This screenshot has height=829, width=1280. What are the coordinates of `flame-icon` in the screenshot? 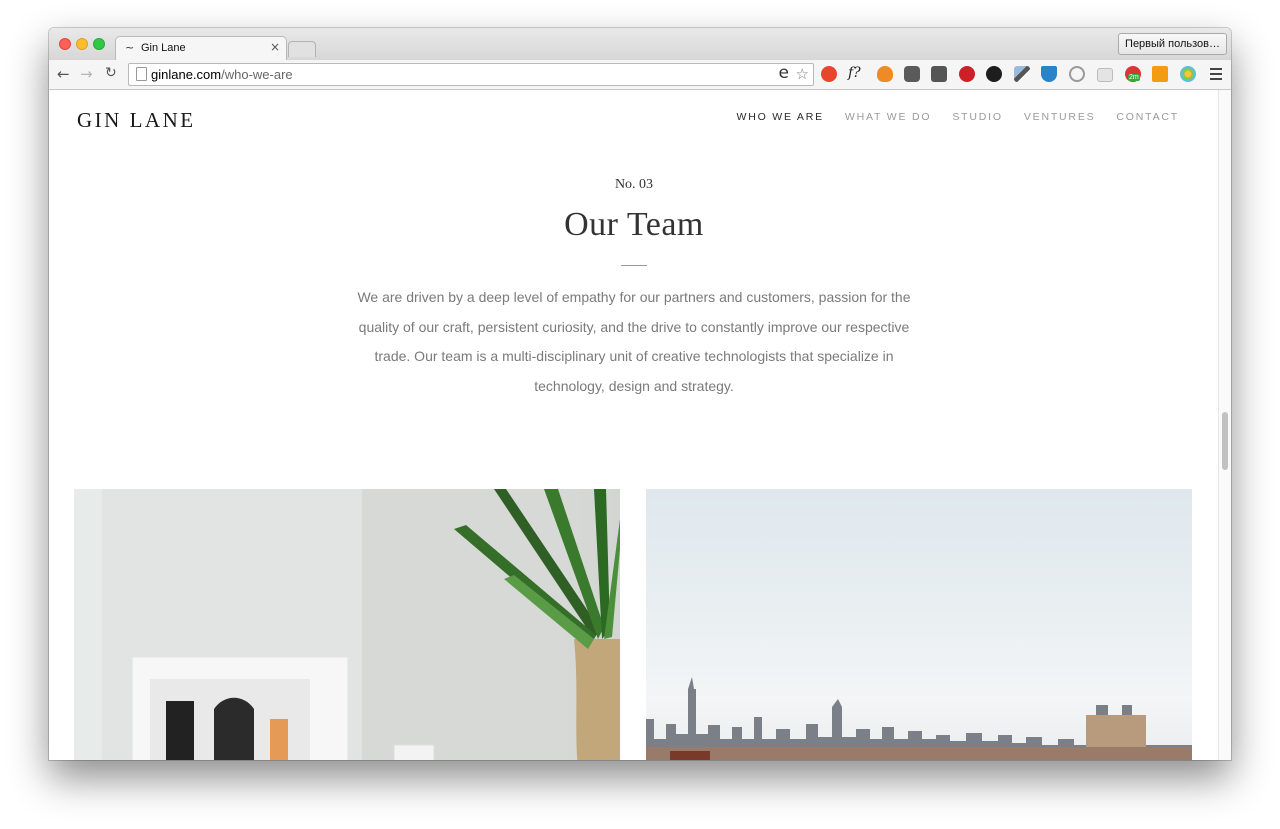 It's located at (885, 74).